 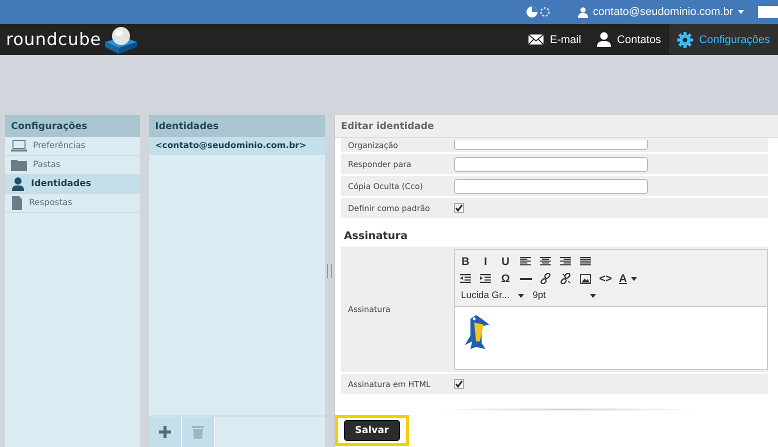 What do you see at coordinates (628, 278) in the screenshot?
I see `toolbar-button: A` at bounding box center [628, 278].